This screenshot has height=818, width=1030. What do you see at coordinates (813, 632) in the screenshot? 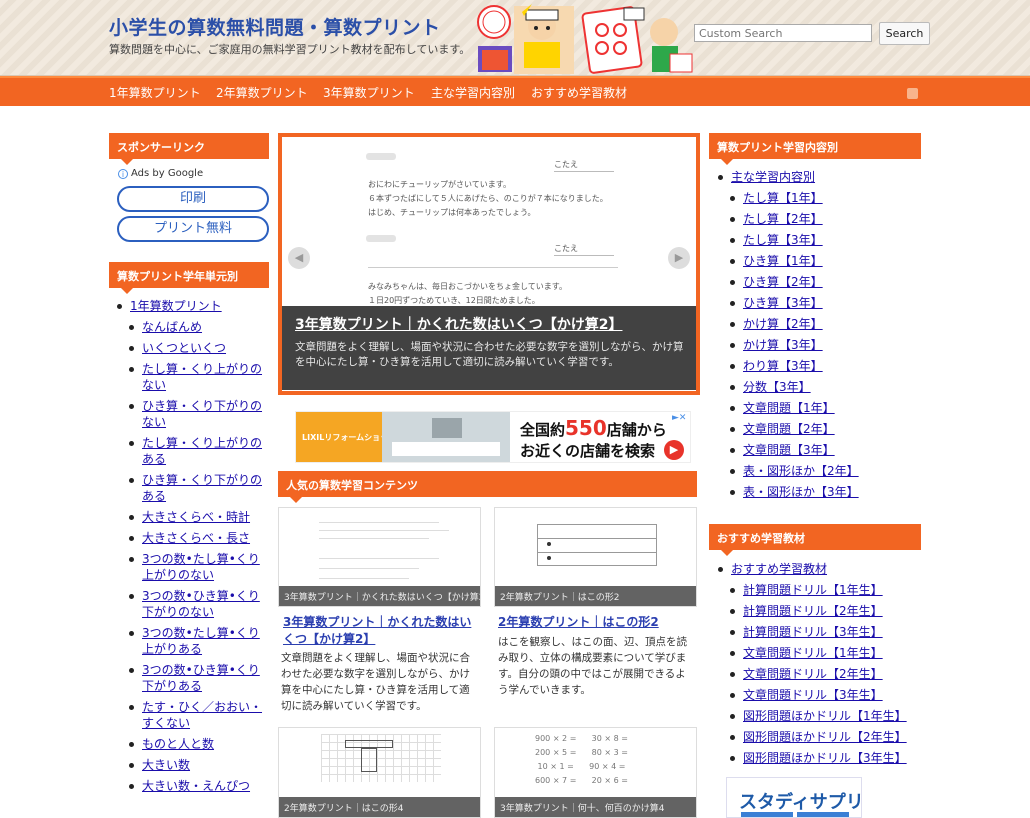
I see `material-link: 計算問題ドリル【3年生】` at bounding box center [813, 632].